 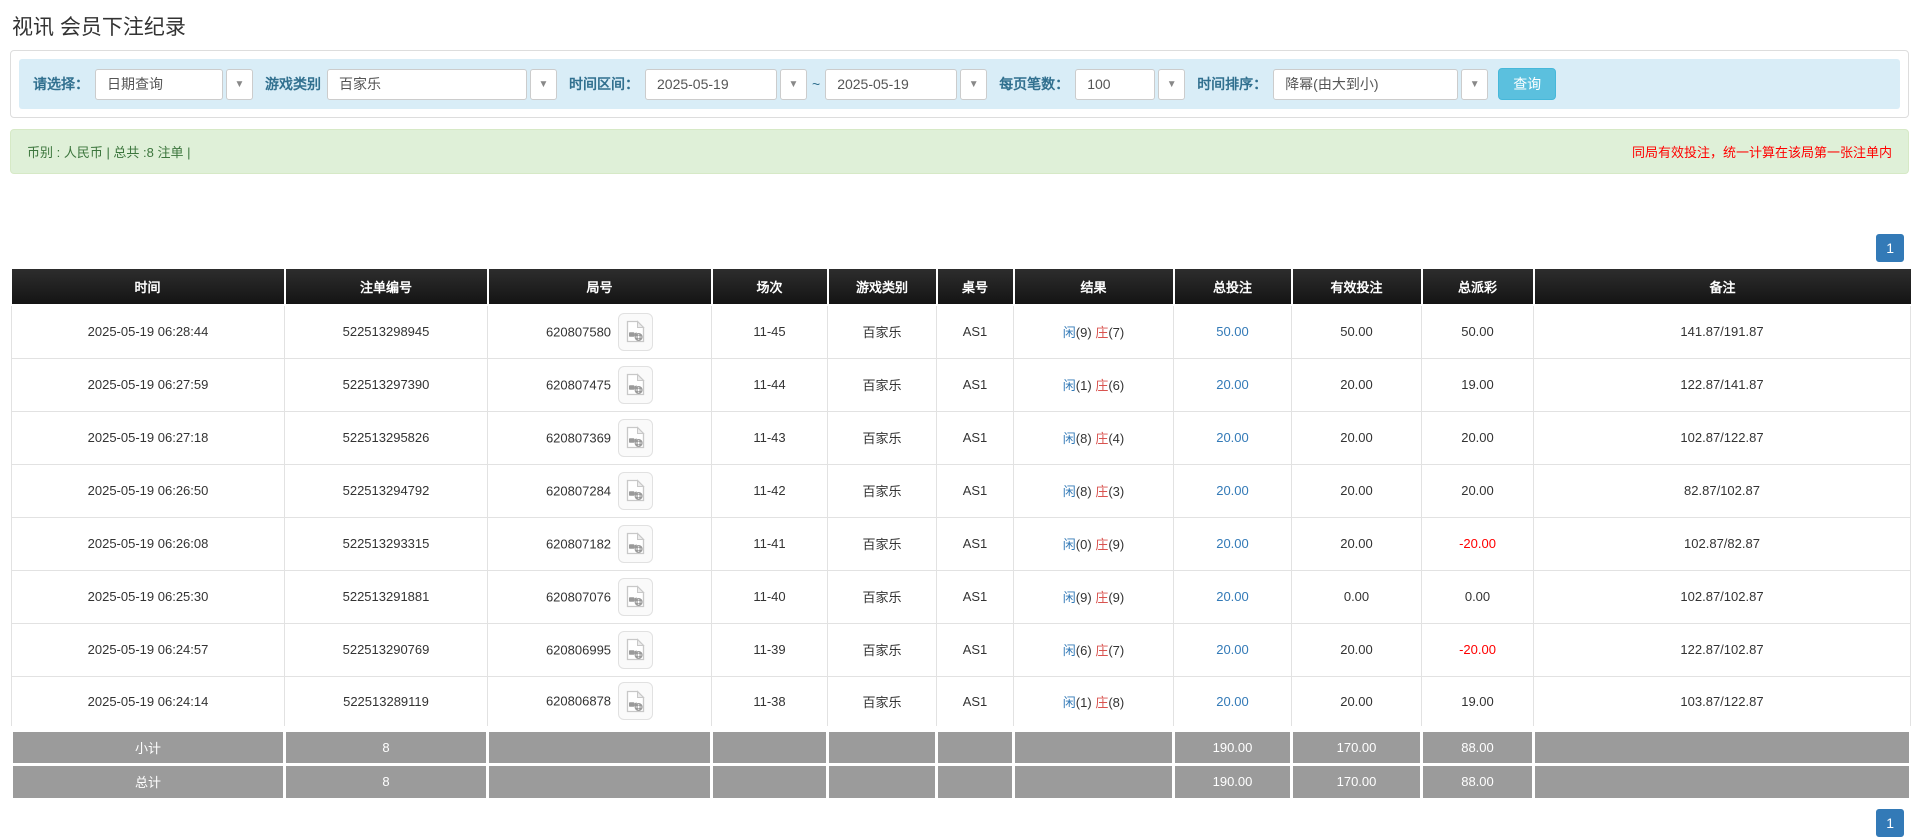 What do you see at coordinates (1722, 702) in the screenshot?
I see `cell-remark: 103.87/122.87` at bounding box center [1722, 702].